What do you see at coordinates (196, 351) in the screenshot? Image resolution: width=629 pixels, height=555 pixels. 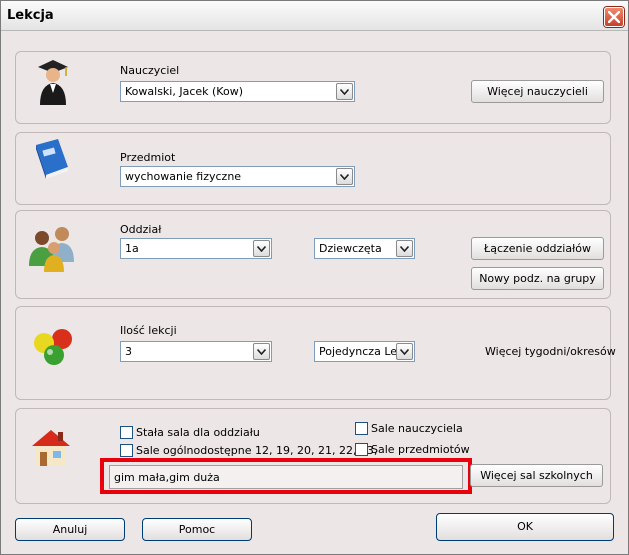 I see `lessons-count-select: 3` at bounding box center [196, 351].